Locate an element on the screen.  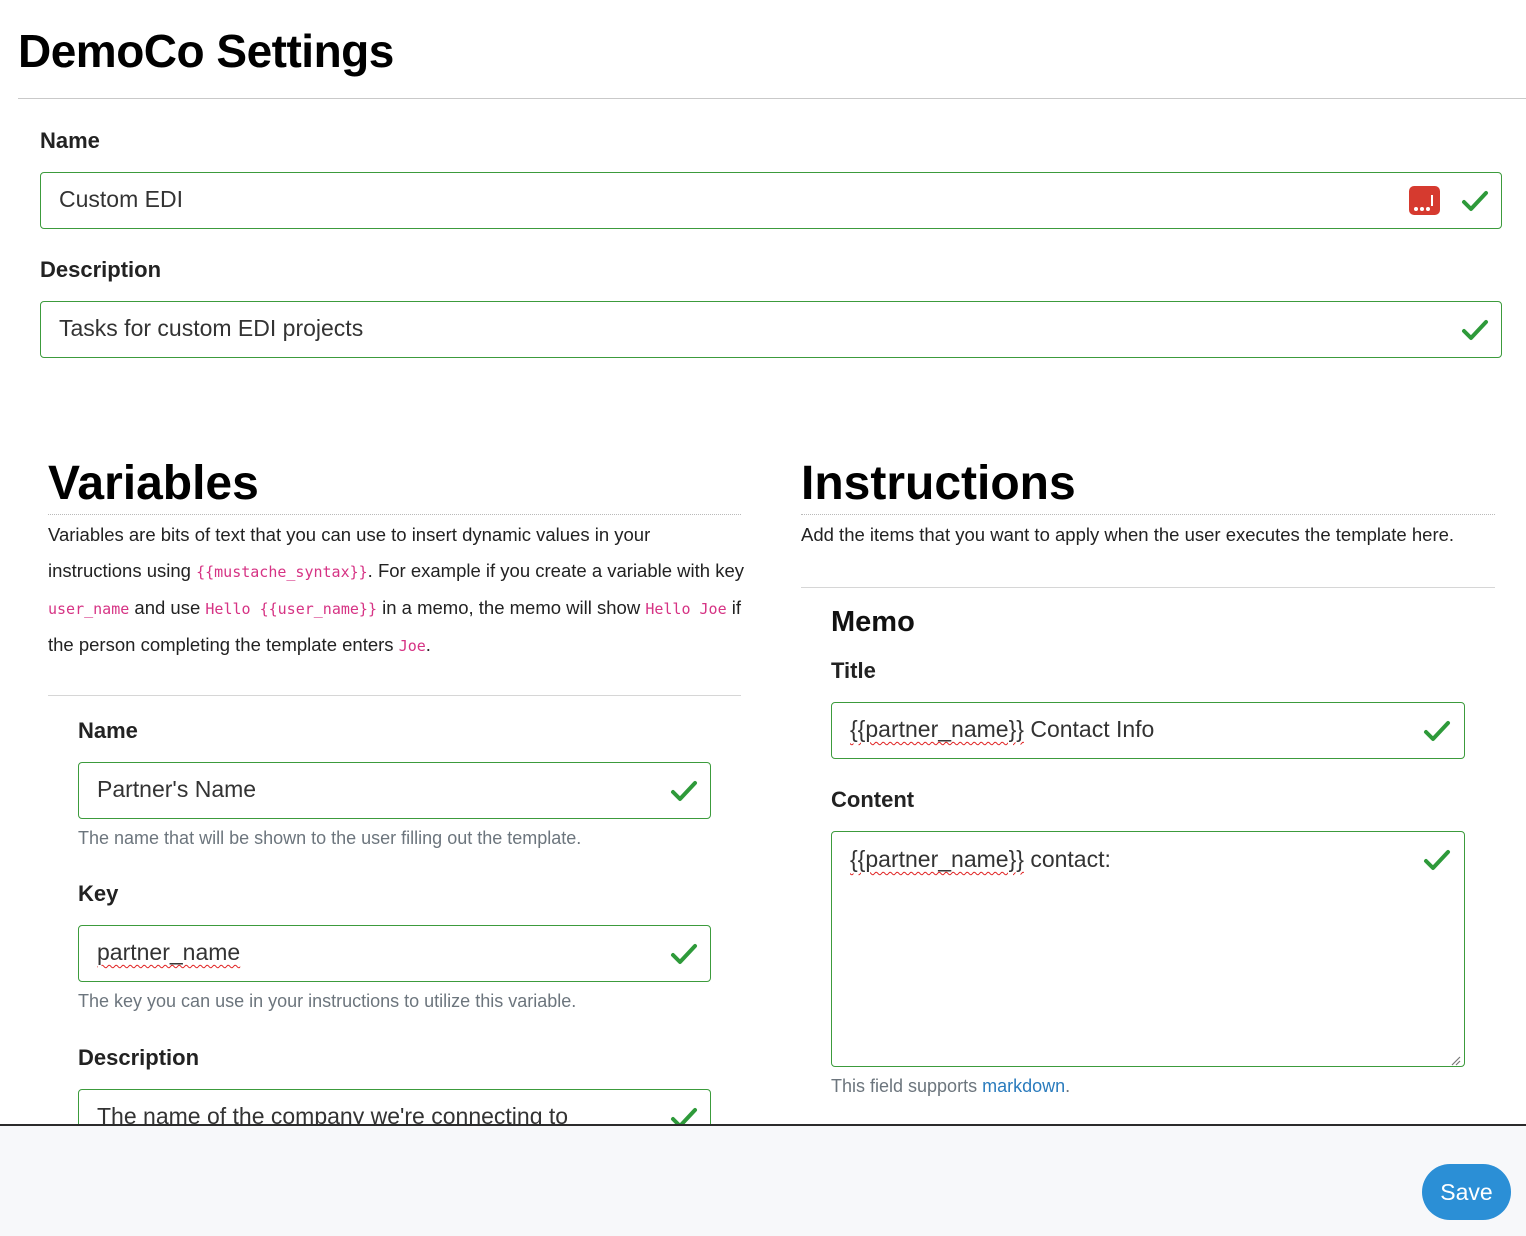
instructions-list-divider is located at coordinates (1148, 587).